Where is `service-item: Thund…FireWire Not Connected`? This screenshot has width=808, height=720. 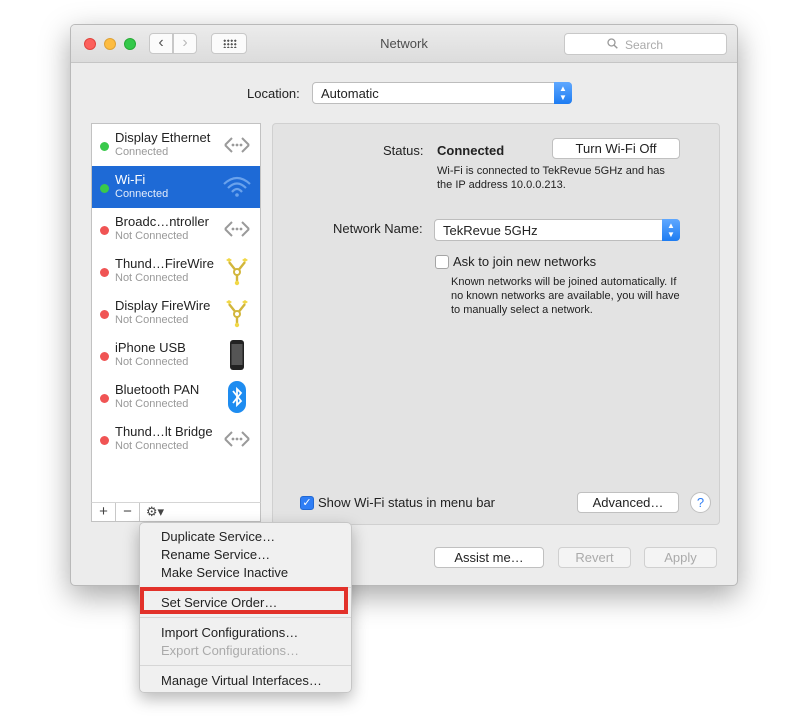
service-item: Thund…FireWire Not Connected is located at coordinates (176, 271).